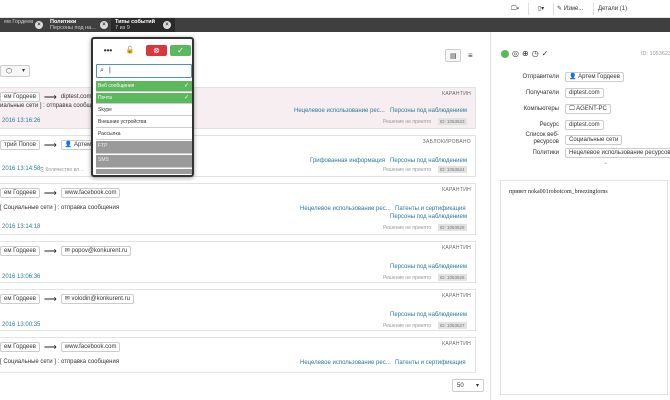 Image resolution: width=670 pixels, height=400 pixels. Describe the element at coordinates (472, 55) in the screenshot. I see `layout-list-button: ≡` at that location.